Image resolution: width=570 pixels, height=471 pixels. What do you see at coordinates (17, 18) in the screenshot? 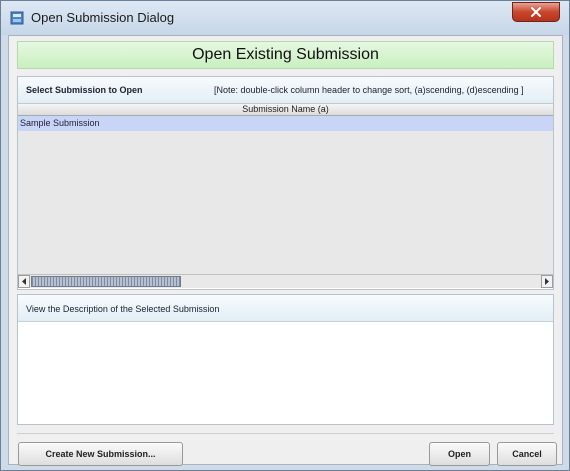
I see `app-icon` at bounding box center [17, 18].